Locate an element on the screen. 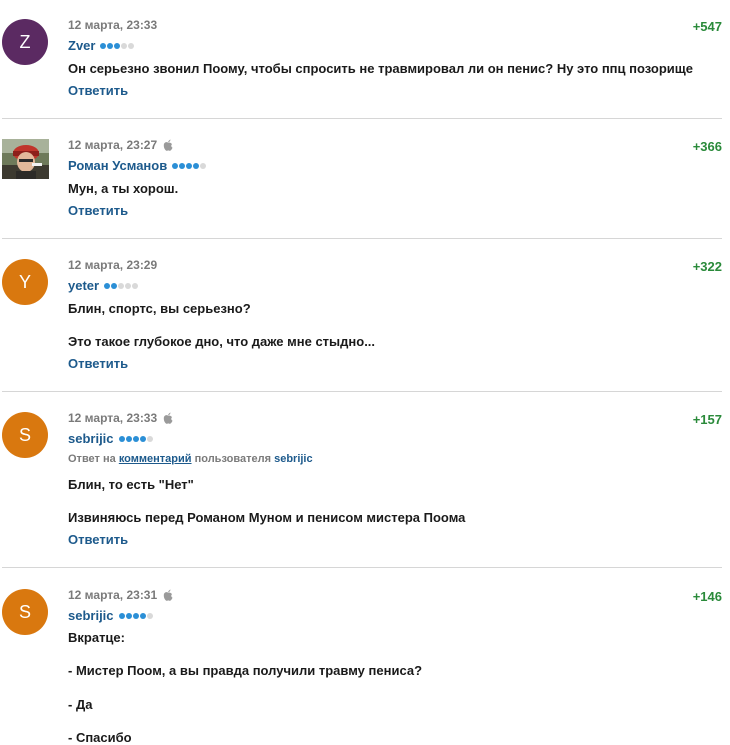 The height and width of the screenshot is (745, 730). timestamp: 12 марта, 23:31 is located at coordinates (113, 595).